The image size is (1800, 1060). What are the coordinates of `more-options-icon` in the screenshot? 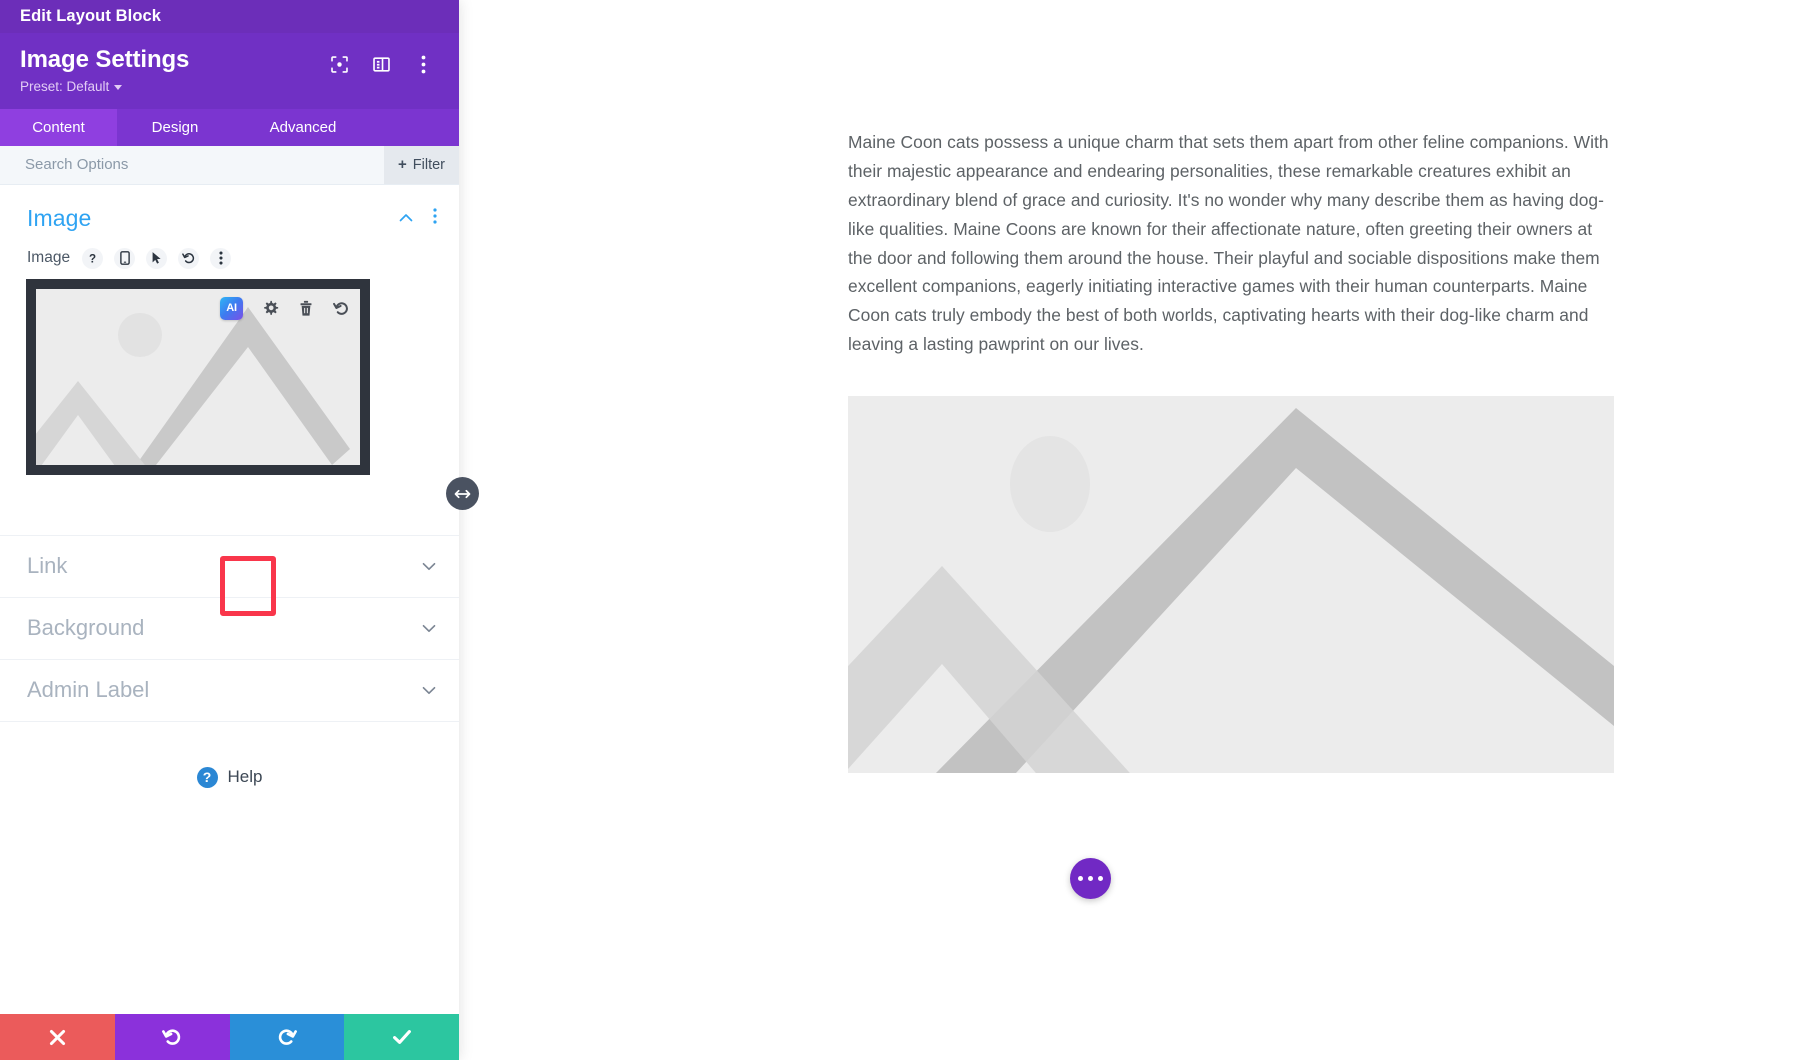 It's located at (221, 258).